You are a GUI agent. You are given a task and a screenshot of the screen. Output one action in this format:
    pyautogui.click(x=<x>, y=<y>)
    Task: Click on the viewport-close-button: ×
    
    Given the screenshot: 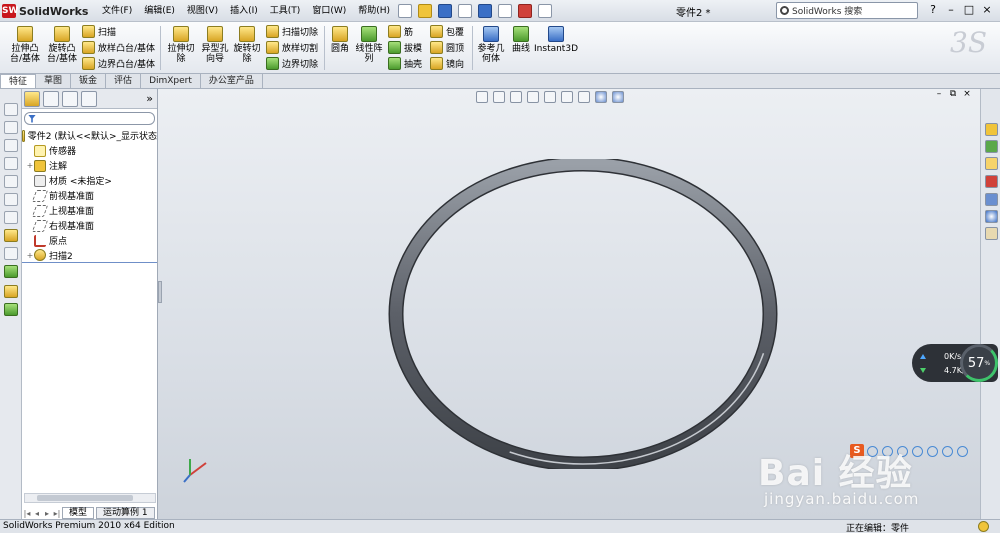 What is the action you would take?
    pyautogui.click(x=967, y=94)
    